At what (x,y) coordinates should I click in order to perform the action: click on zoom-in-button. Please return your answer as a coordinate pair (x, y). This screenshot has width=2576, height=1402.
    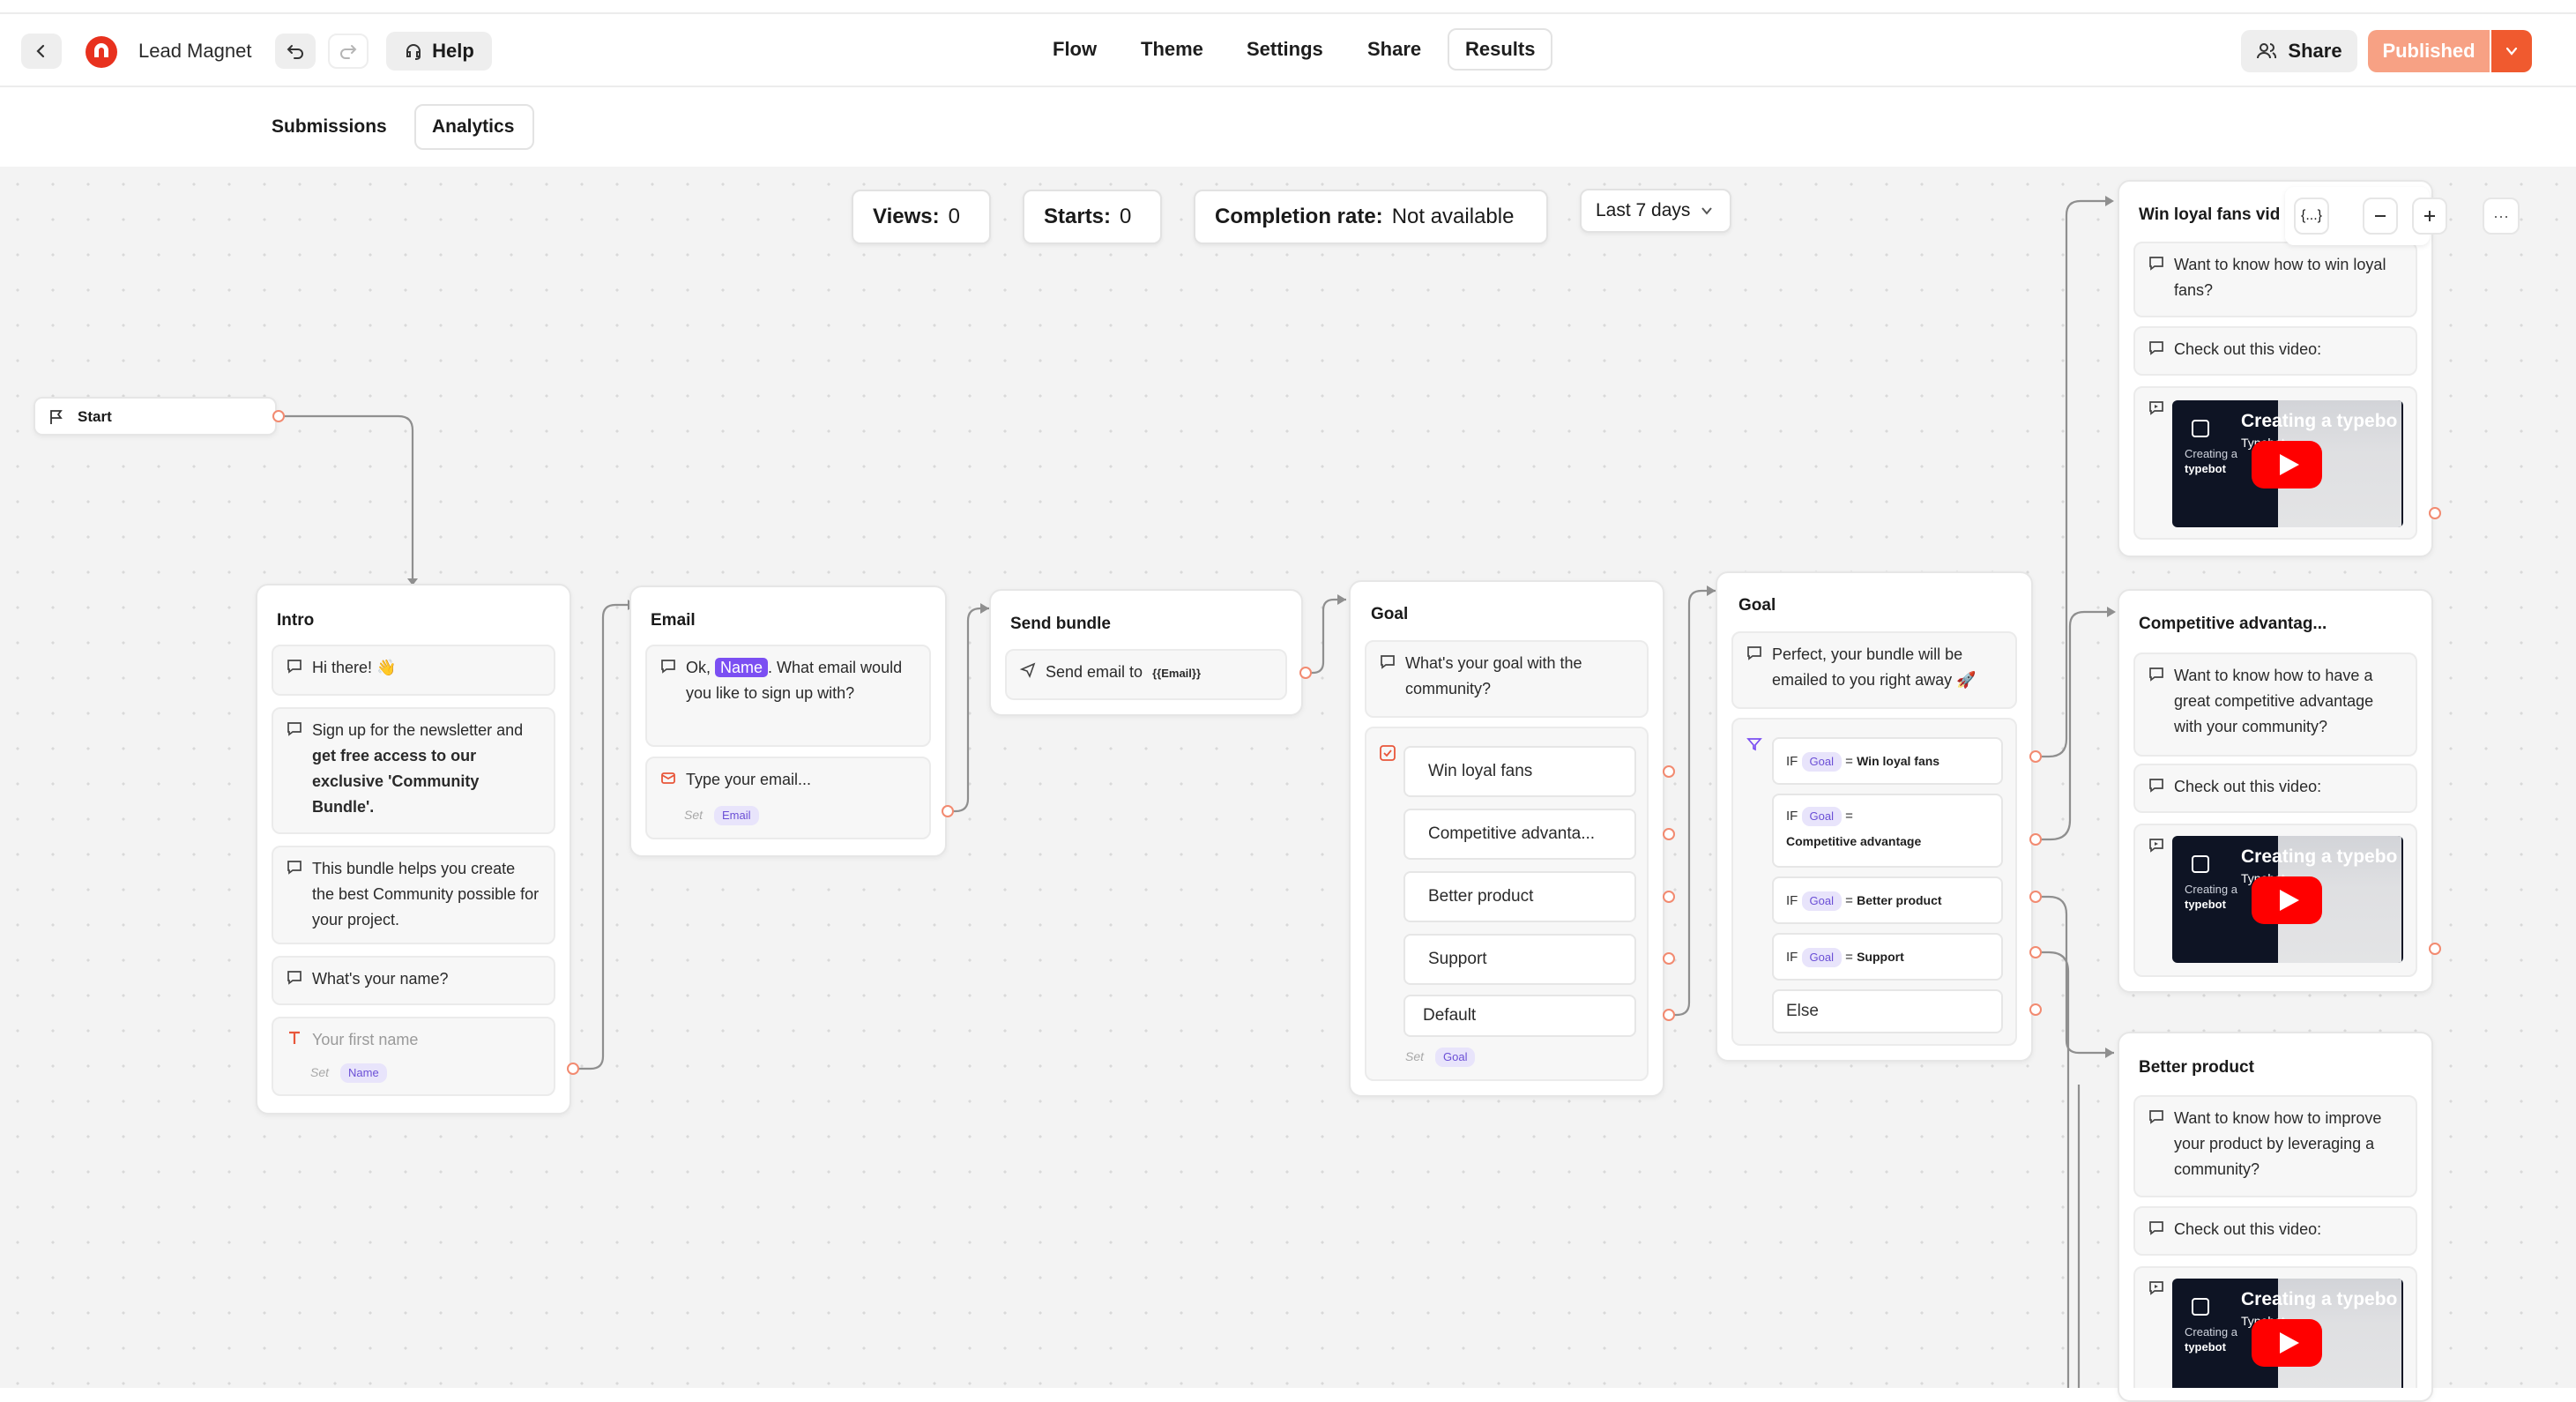
    Looking at the image, I should click on (2429, 217).